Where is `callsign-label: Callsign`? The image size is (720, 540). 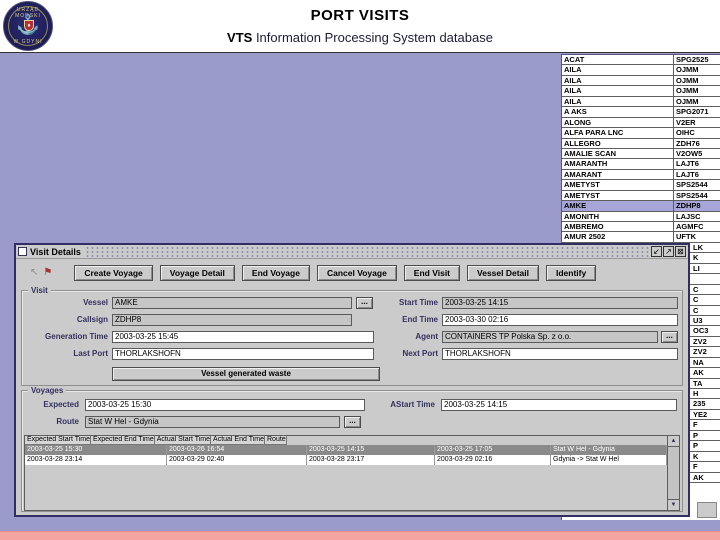 callsign-label: Callsign is located at coordinates (92, 319).